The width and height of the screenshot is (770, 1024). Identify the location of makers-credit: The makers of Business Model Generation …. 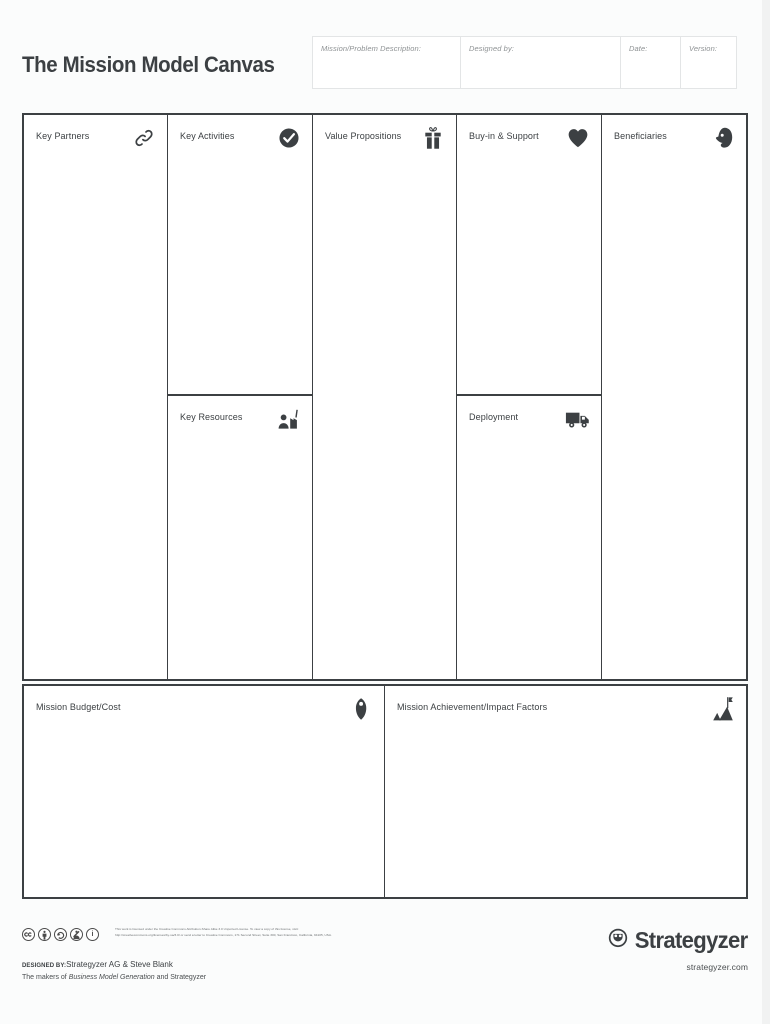
(114, 977).